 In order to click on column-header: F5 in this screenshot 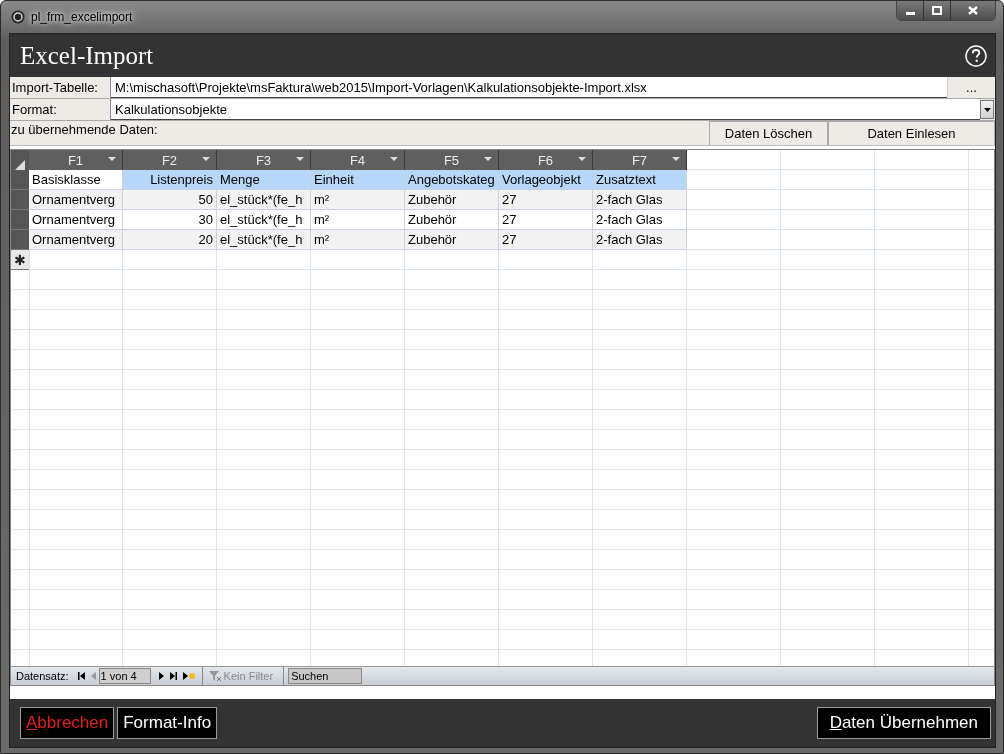, I will do `click(452, 160)`.